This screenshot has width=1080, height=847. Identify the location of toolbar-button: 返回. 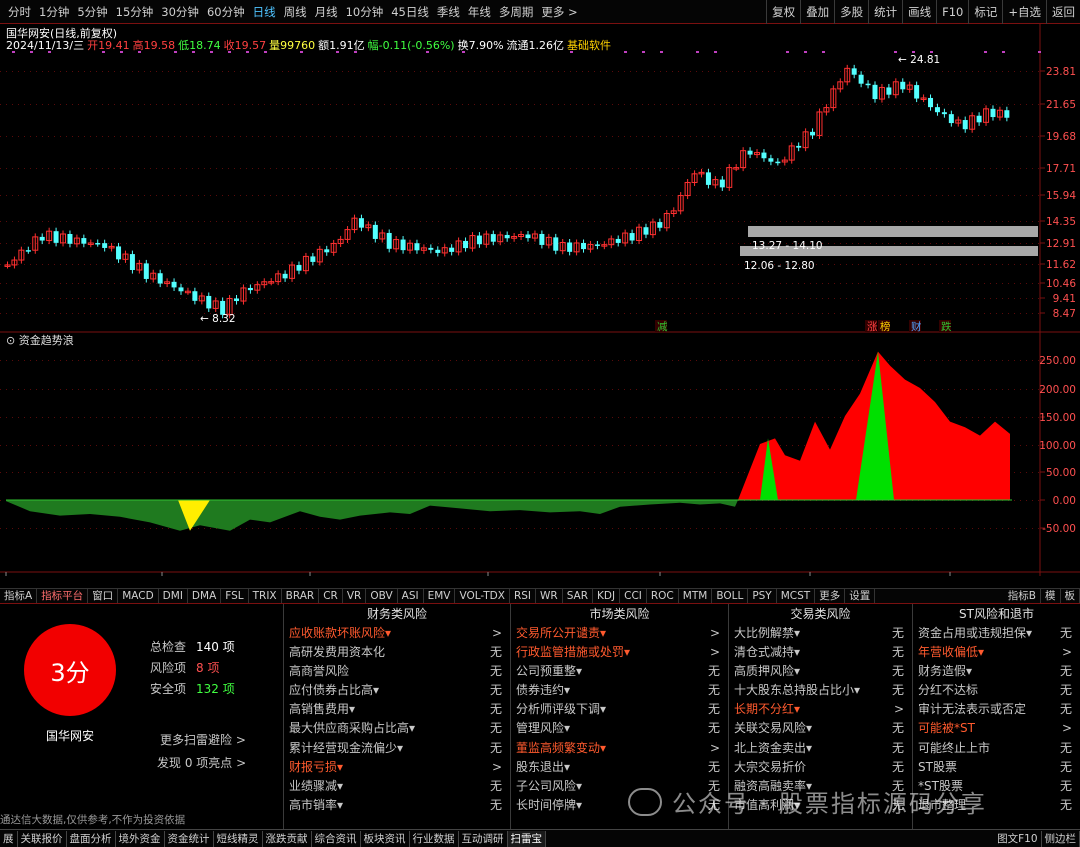
(1063, 12).